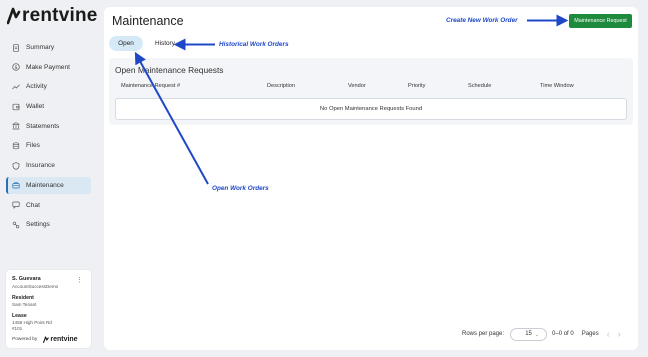 The height and width of the screenshot is (357, 648). I want to click on pagination-range: 0–0 of 0, so click(563, 334).